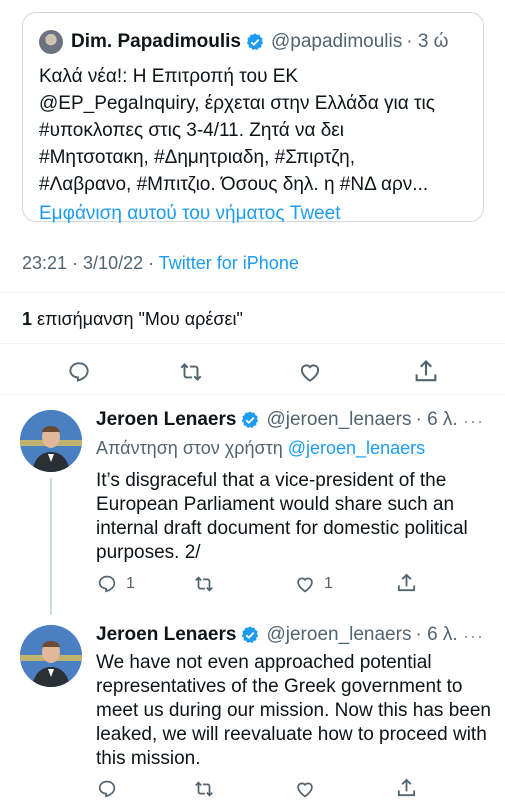 The image size is (505, 805). Describe the element at coordinates (197, 157) in the screenshot. I see `text-line: #Μητσοτακη, #Δημητριαδη, #Σπιρτζη,` at that location.